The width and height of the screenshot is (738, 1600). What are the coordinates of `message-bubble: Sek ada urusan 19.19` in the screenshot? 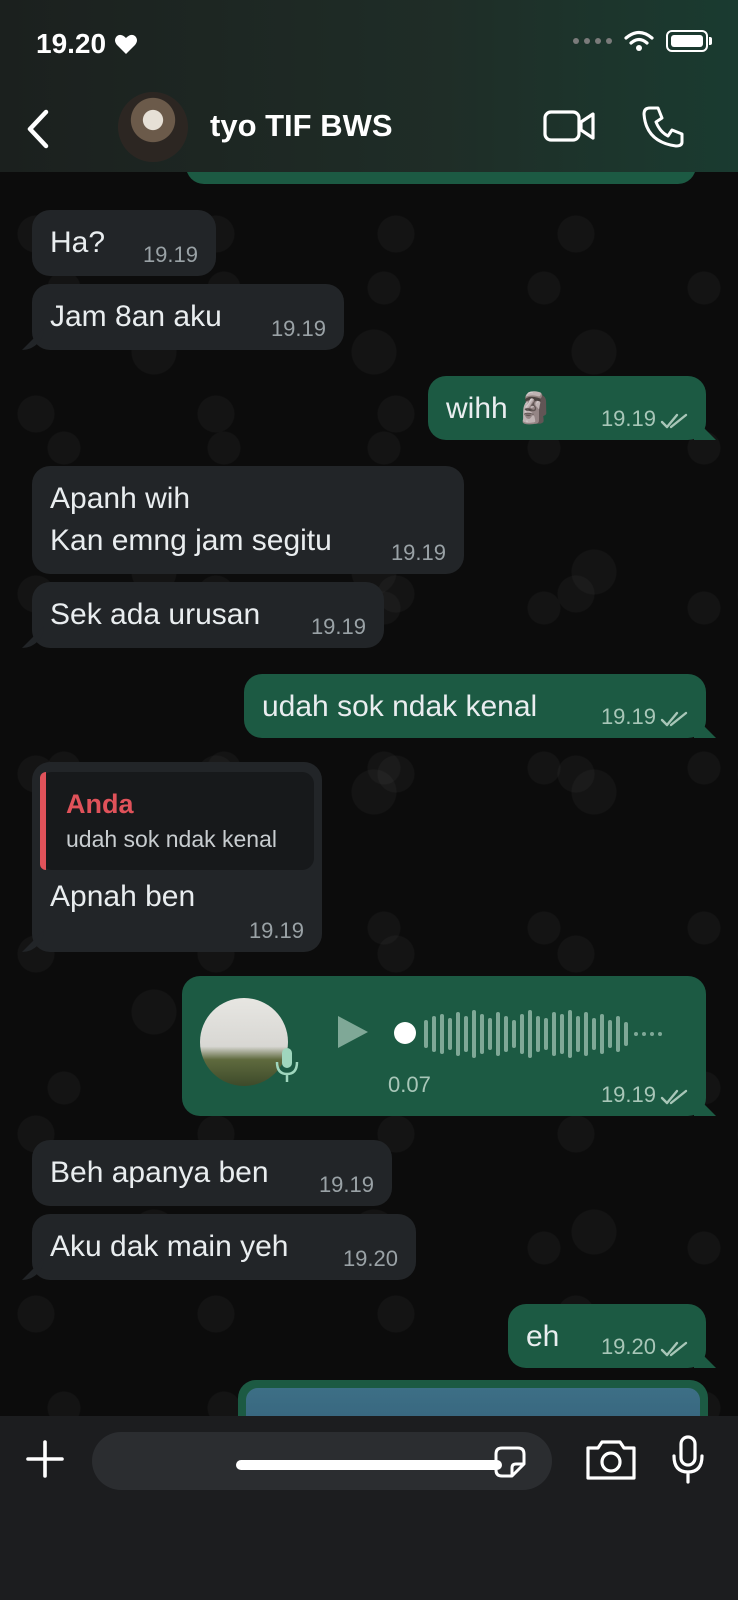 It's located at (208, 615).